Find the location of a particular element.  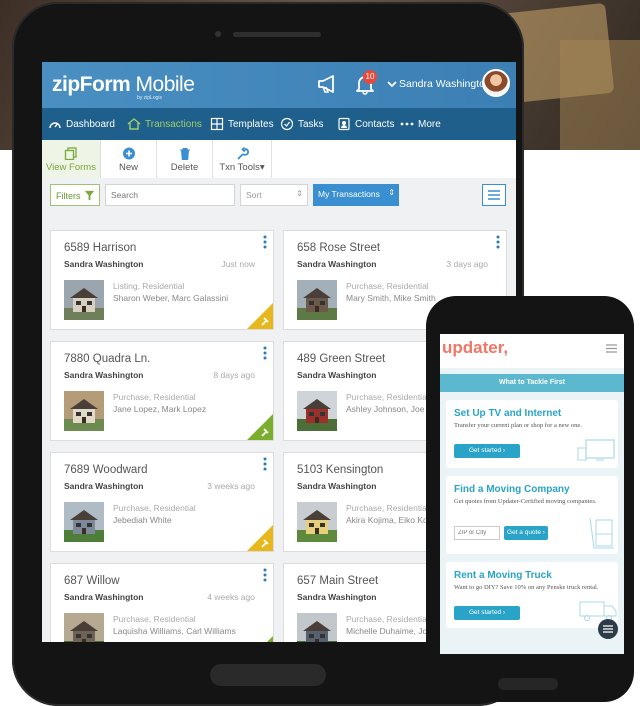

nav-tasks: Tasks is located at coordinates (302, 124).